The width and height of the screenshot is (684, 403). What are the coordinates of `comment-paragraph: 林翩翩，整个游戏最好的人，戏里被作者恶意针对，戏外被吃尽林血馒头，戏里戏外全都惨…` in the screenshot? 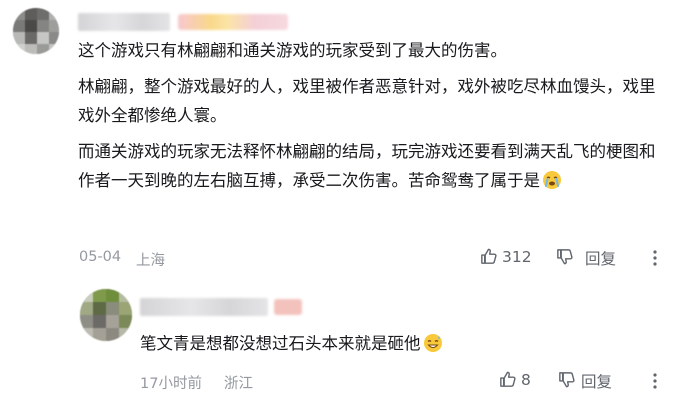 It's located at (367, 101).